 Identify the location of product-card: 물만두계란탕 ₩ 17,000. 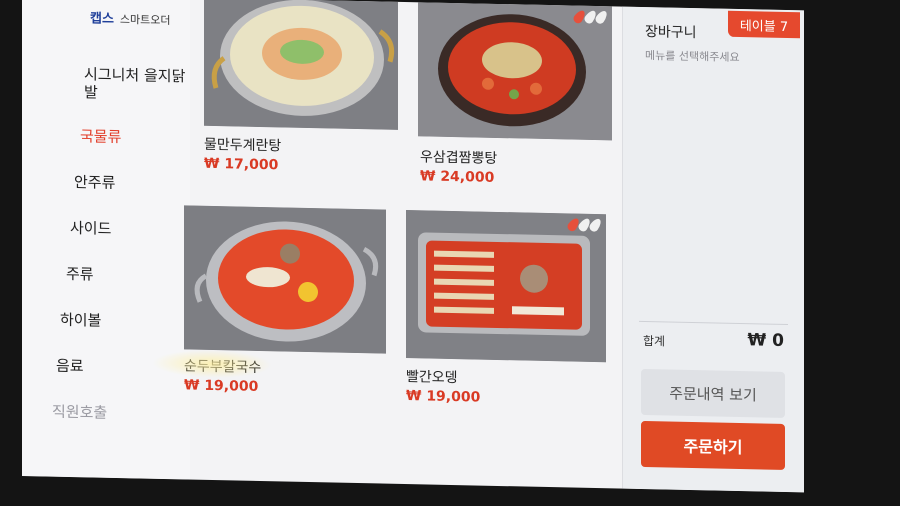
(302, 91).